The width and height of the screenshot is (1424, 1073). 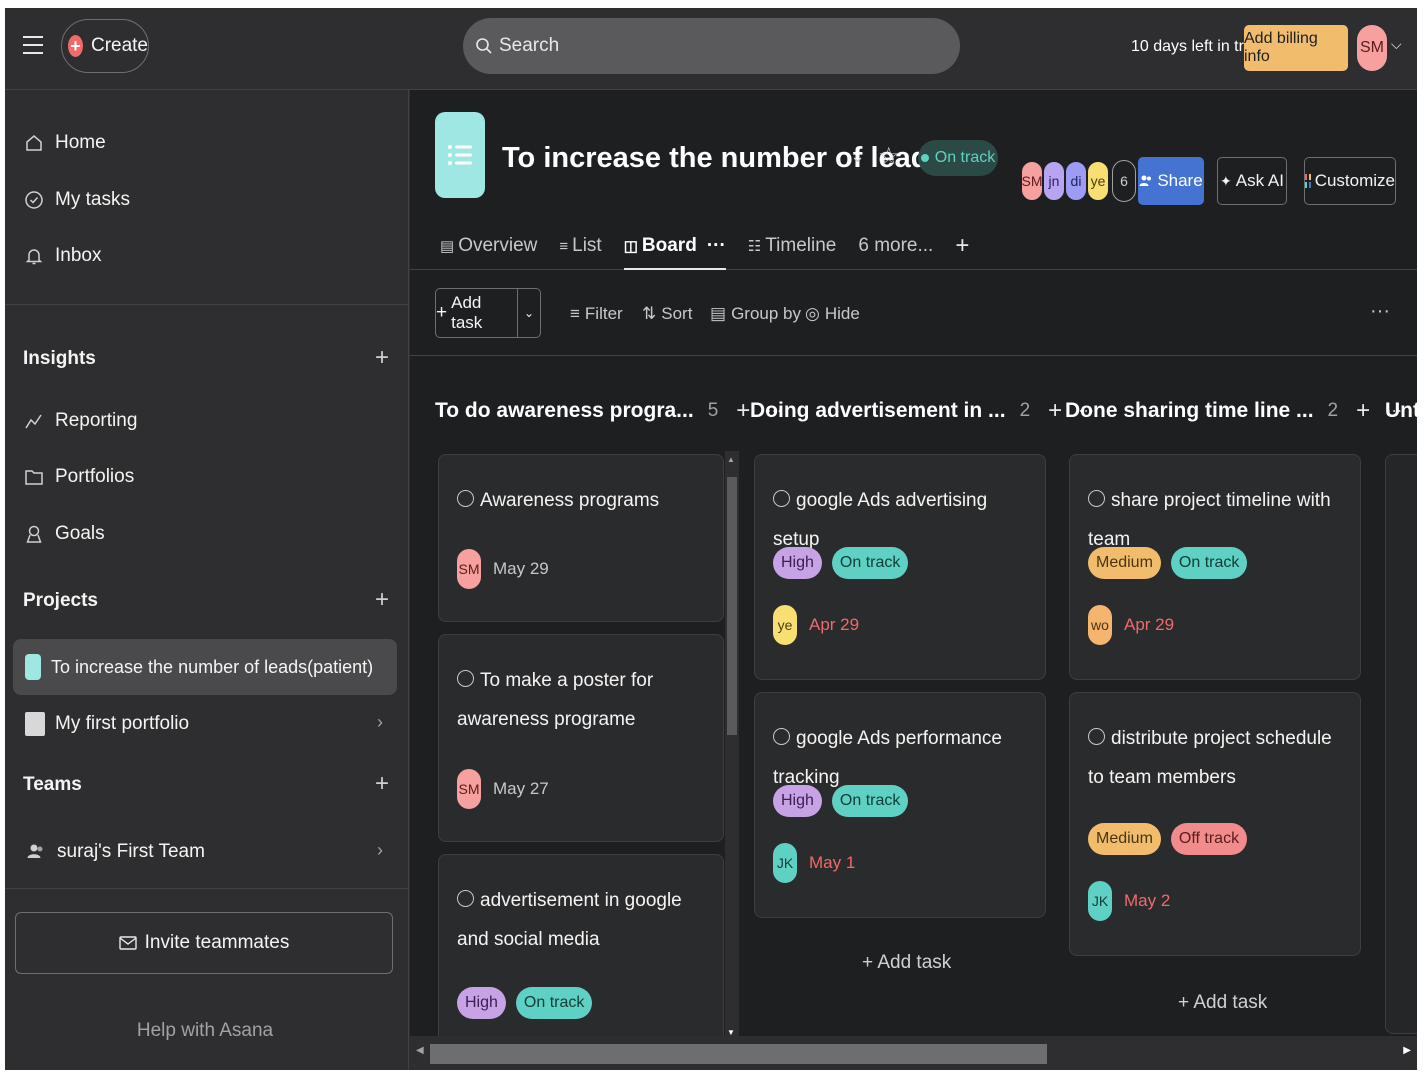 I want to click on status-badge: On track, so click(x=958, y=158).